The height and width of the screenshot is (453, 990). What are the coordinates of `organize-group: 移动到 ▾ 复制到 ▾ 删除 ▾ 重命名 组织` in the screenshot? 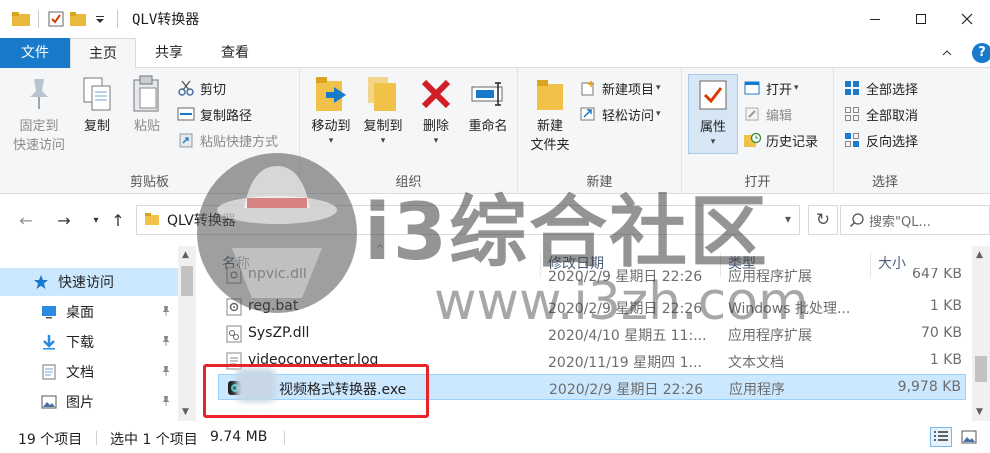 It's located at (409, 131).